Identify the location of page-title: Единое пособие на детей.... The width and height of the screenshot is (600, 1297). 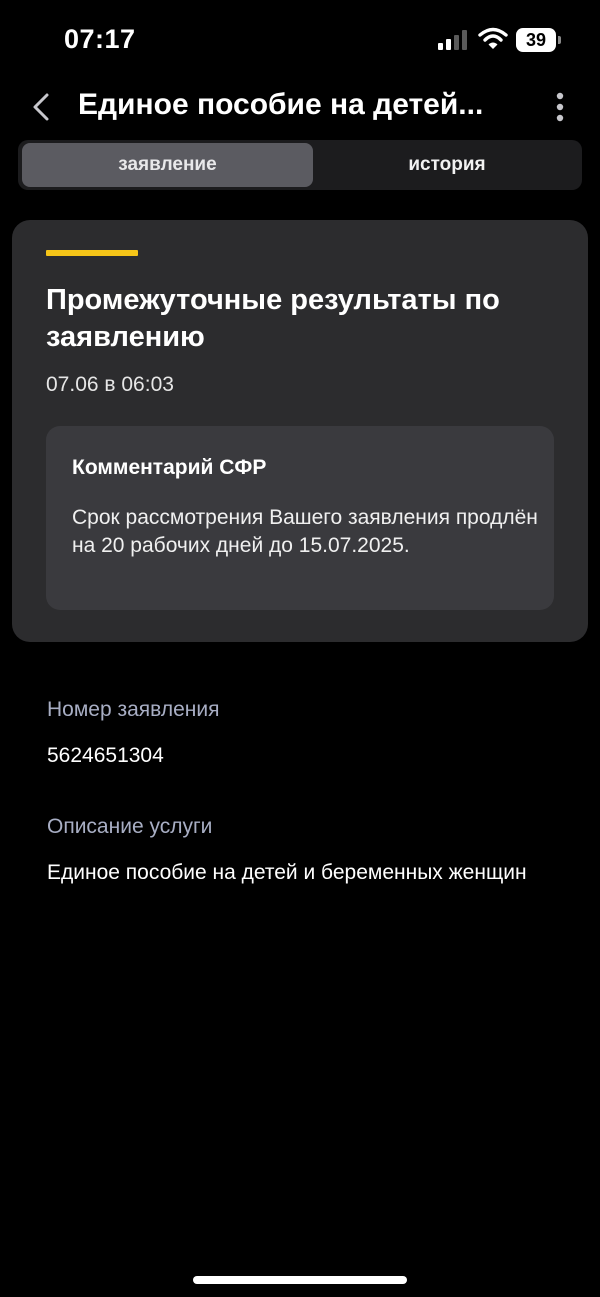
(281, 104).